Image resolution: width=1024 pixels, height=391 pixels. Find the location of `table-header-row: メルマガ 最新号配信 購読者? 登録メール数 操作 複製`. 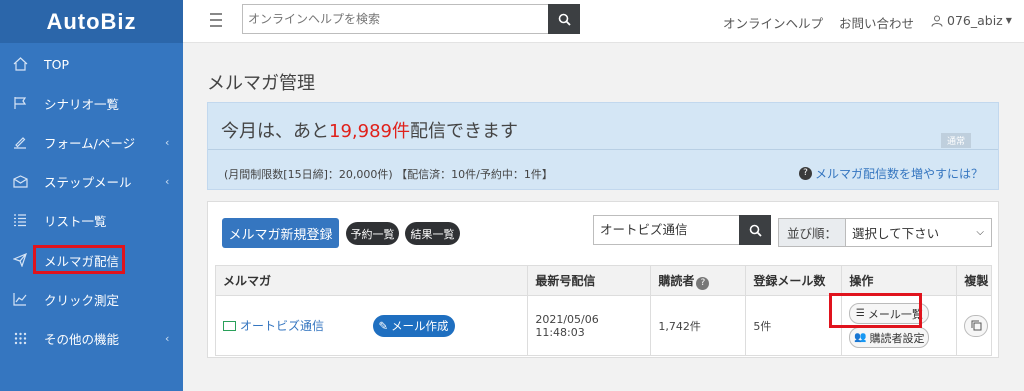

table-header-row: メルマガ 最新号配信 購読者? 登録メール数 操作 複製 is located at coordinates (603, 280).